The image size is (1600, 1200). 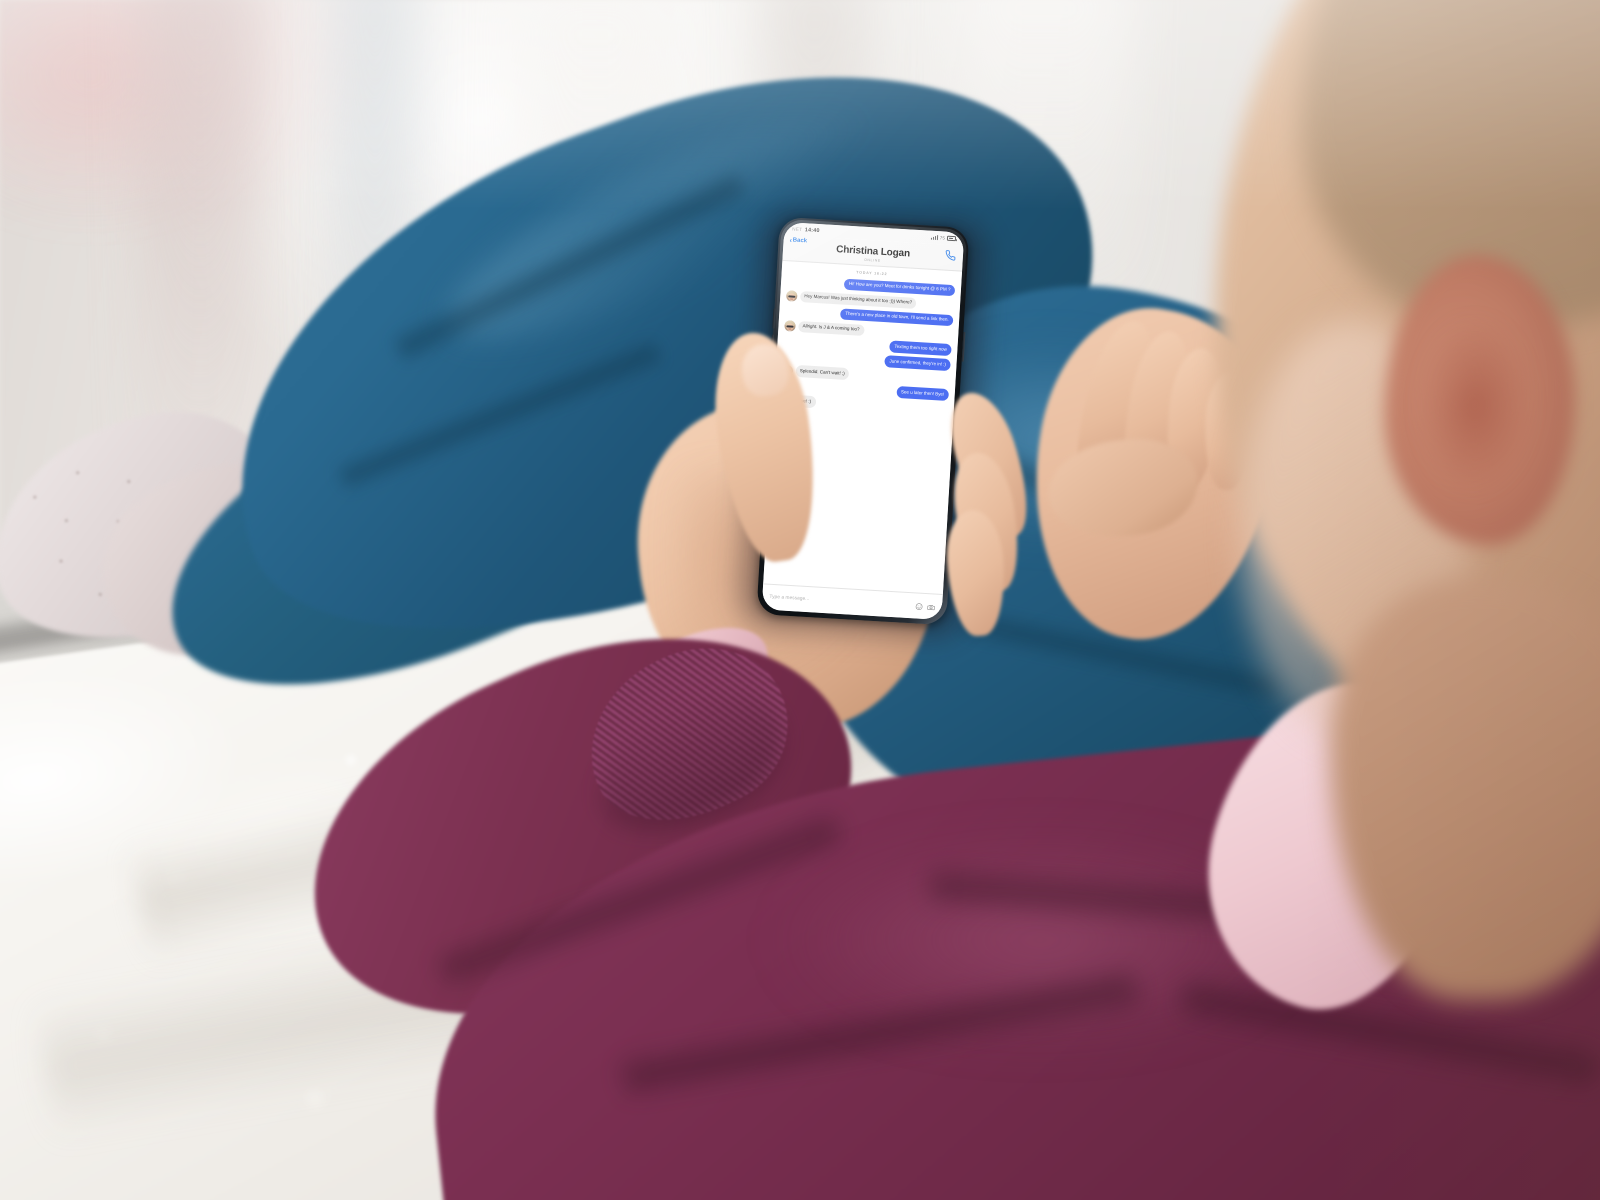 I want to click on signal-bars-icon, so click(x=934, y=238).